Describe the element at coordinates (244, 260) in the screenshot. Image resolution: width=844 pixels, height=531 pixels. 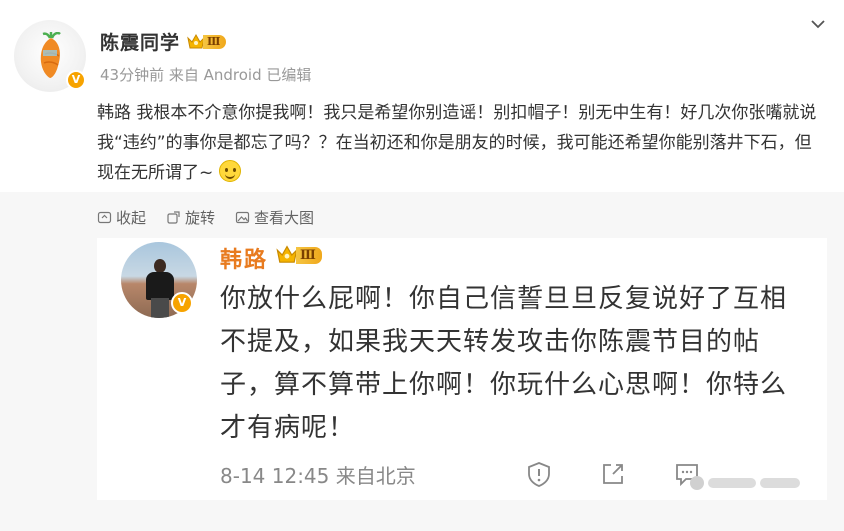
I see `embedded-author-name: 韩路` at that location.